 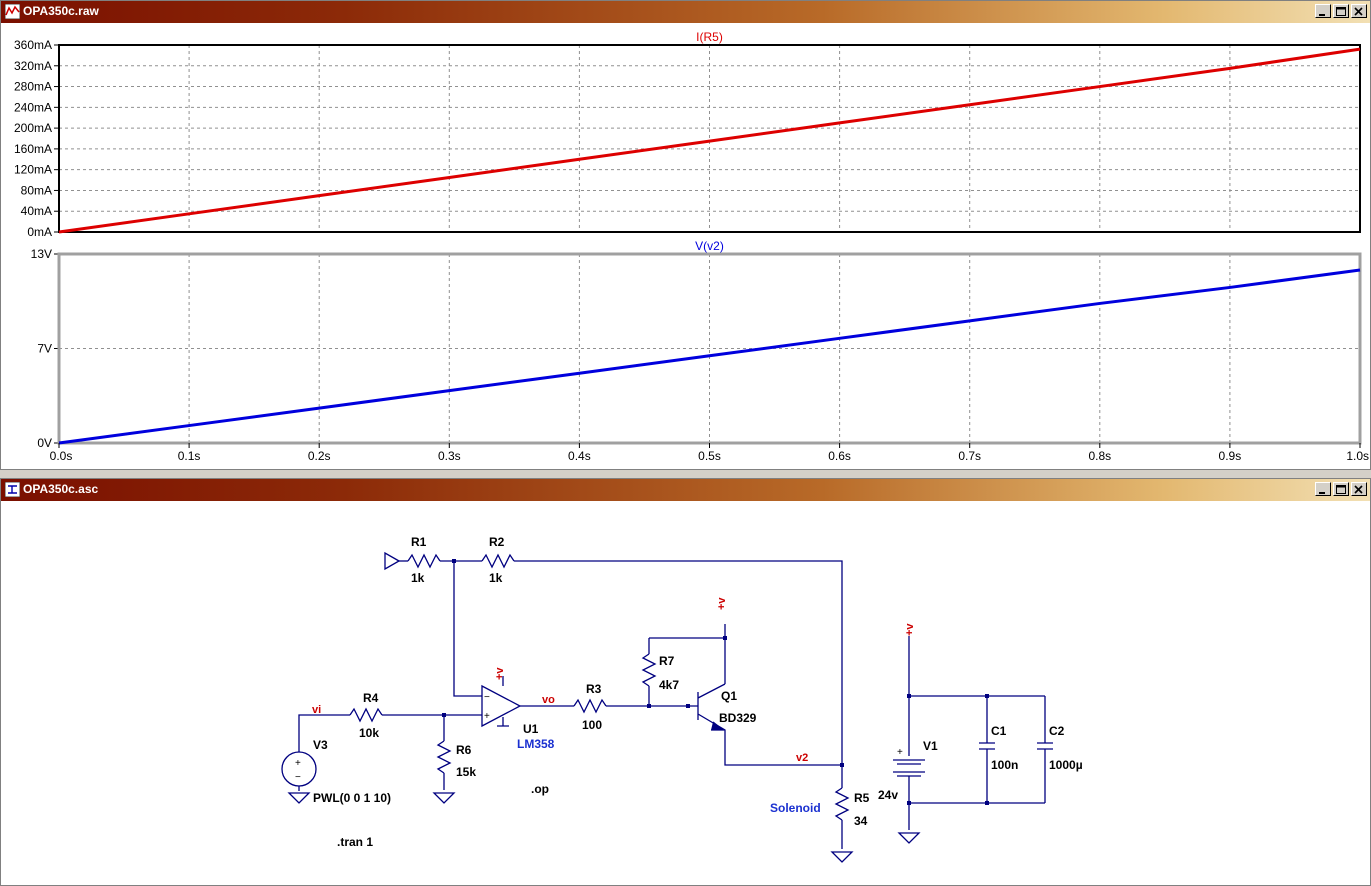 I want to click on x-tick-label: 0.2s, so click(x=319, y=456).